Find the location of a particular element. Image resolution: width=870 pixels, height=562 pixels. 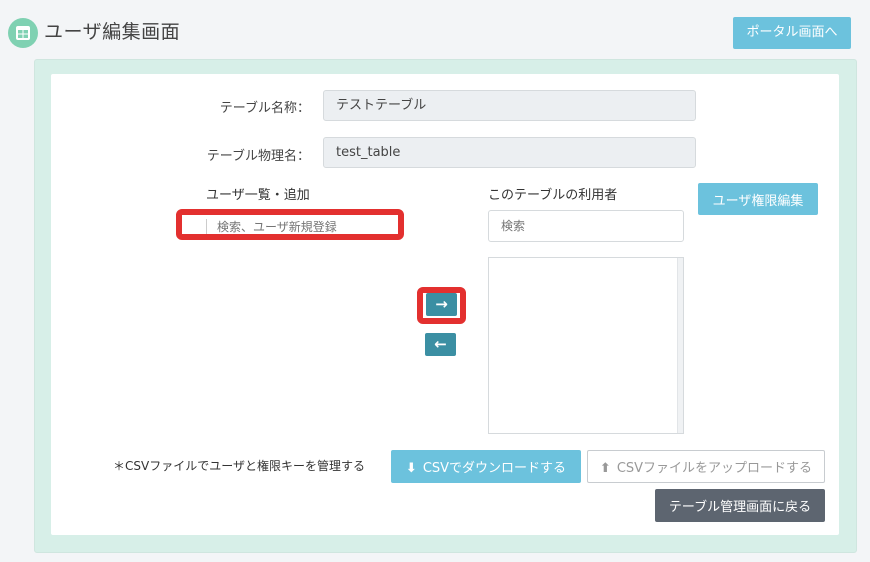

back-to-table-management-button: テーブル管理画面に戻る is located at coordinates (740, 505).